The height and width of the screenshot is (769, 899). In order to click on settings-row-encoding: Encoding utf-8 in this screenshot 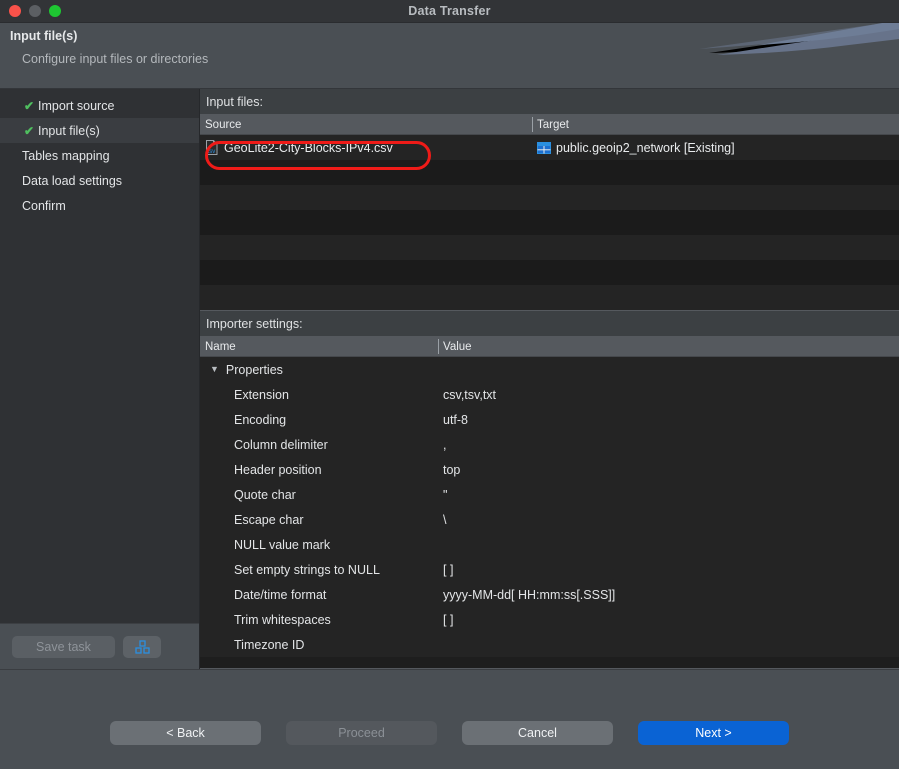, I will do `click(549, 419)`.